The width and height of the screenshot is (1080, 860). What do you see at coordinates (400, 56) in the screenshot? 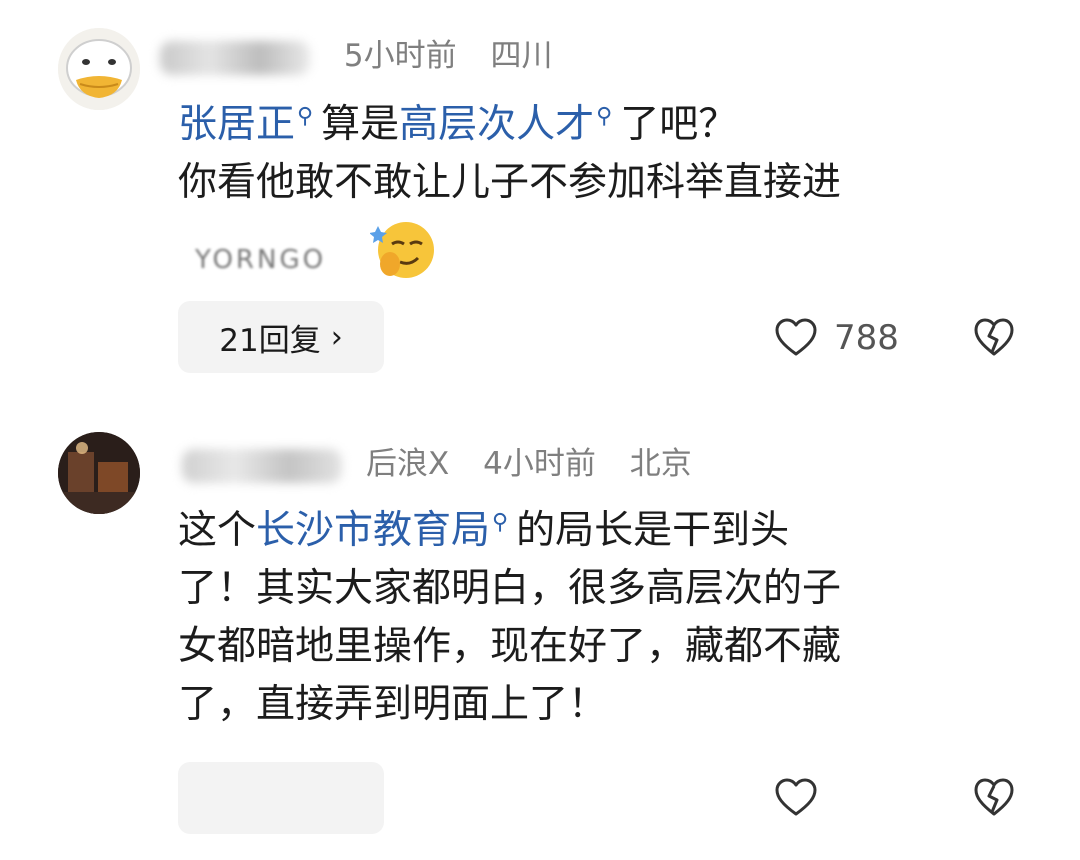
I see `comment-time: 5小时前` at bounding box center [400, 56].